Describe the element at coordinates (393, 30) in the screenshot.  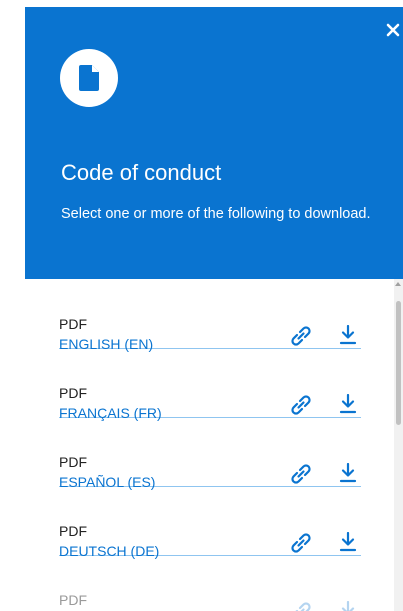
I see `close-icon` at that location.